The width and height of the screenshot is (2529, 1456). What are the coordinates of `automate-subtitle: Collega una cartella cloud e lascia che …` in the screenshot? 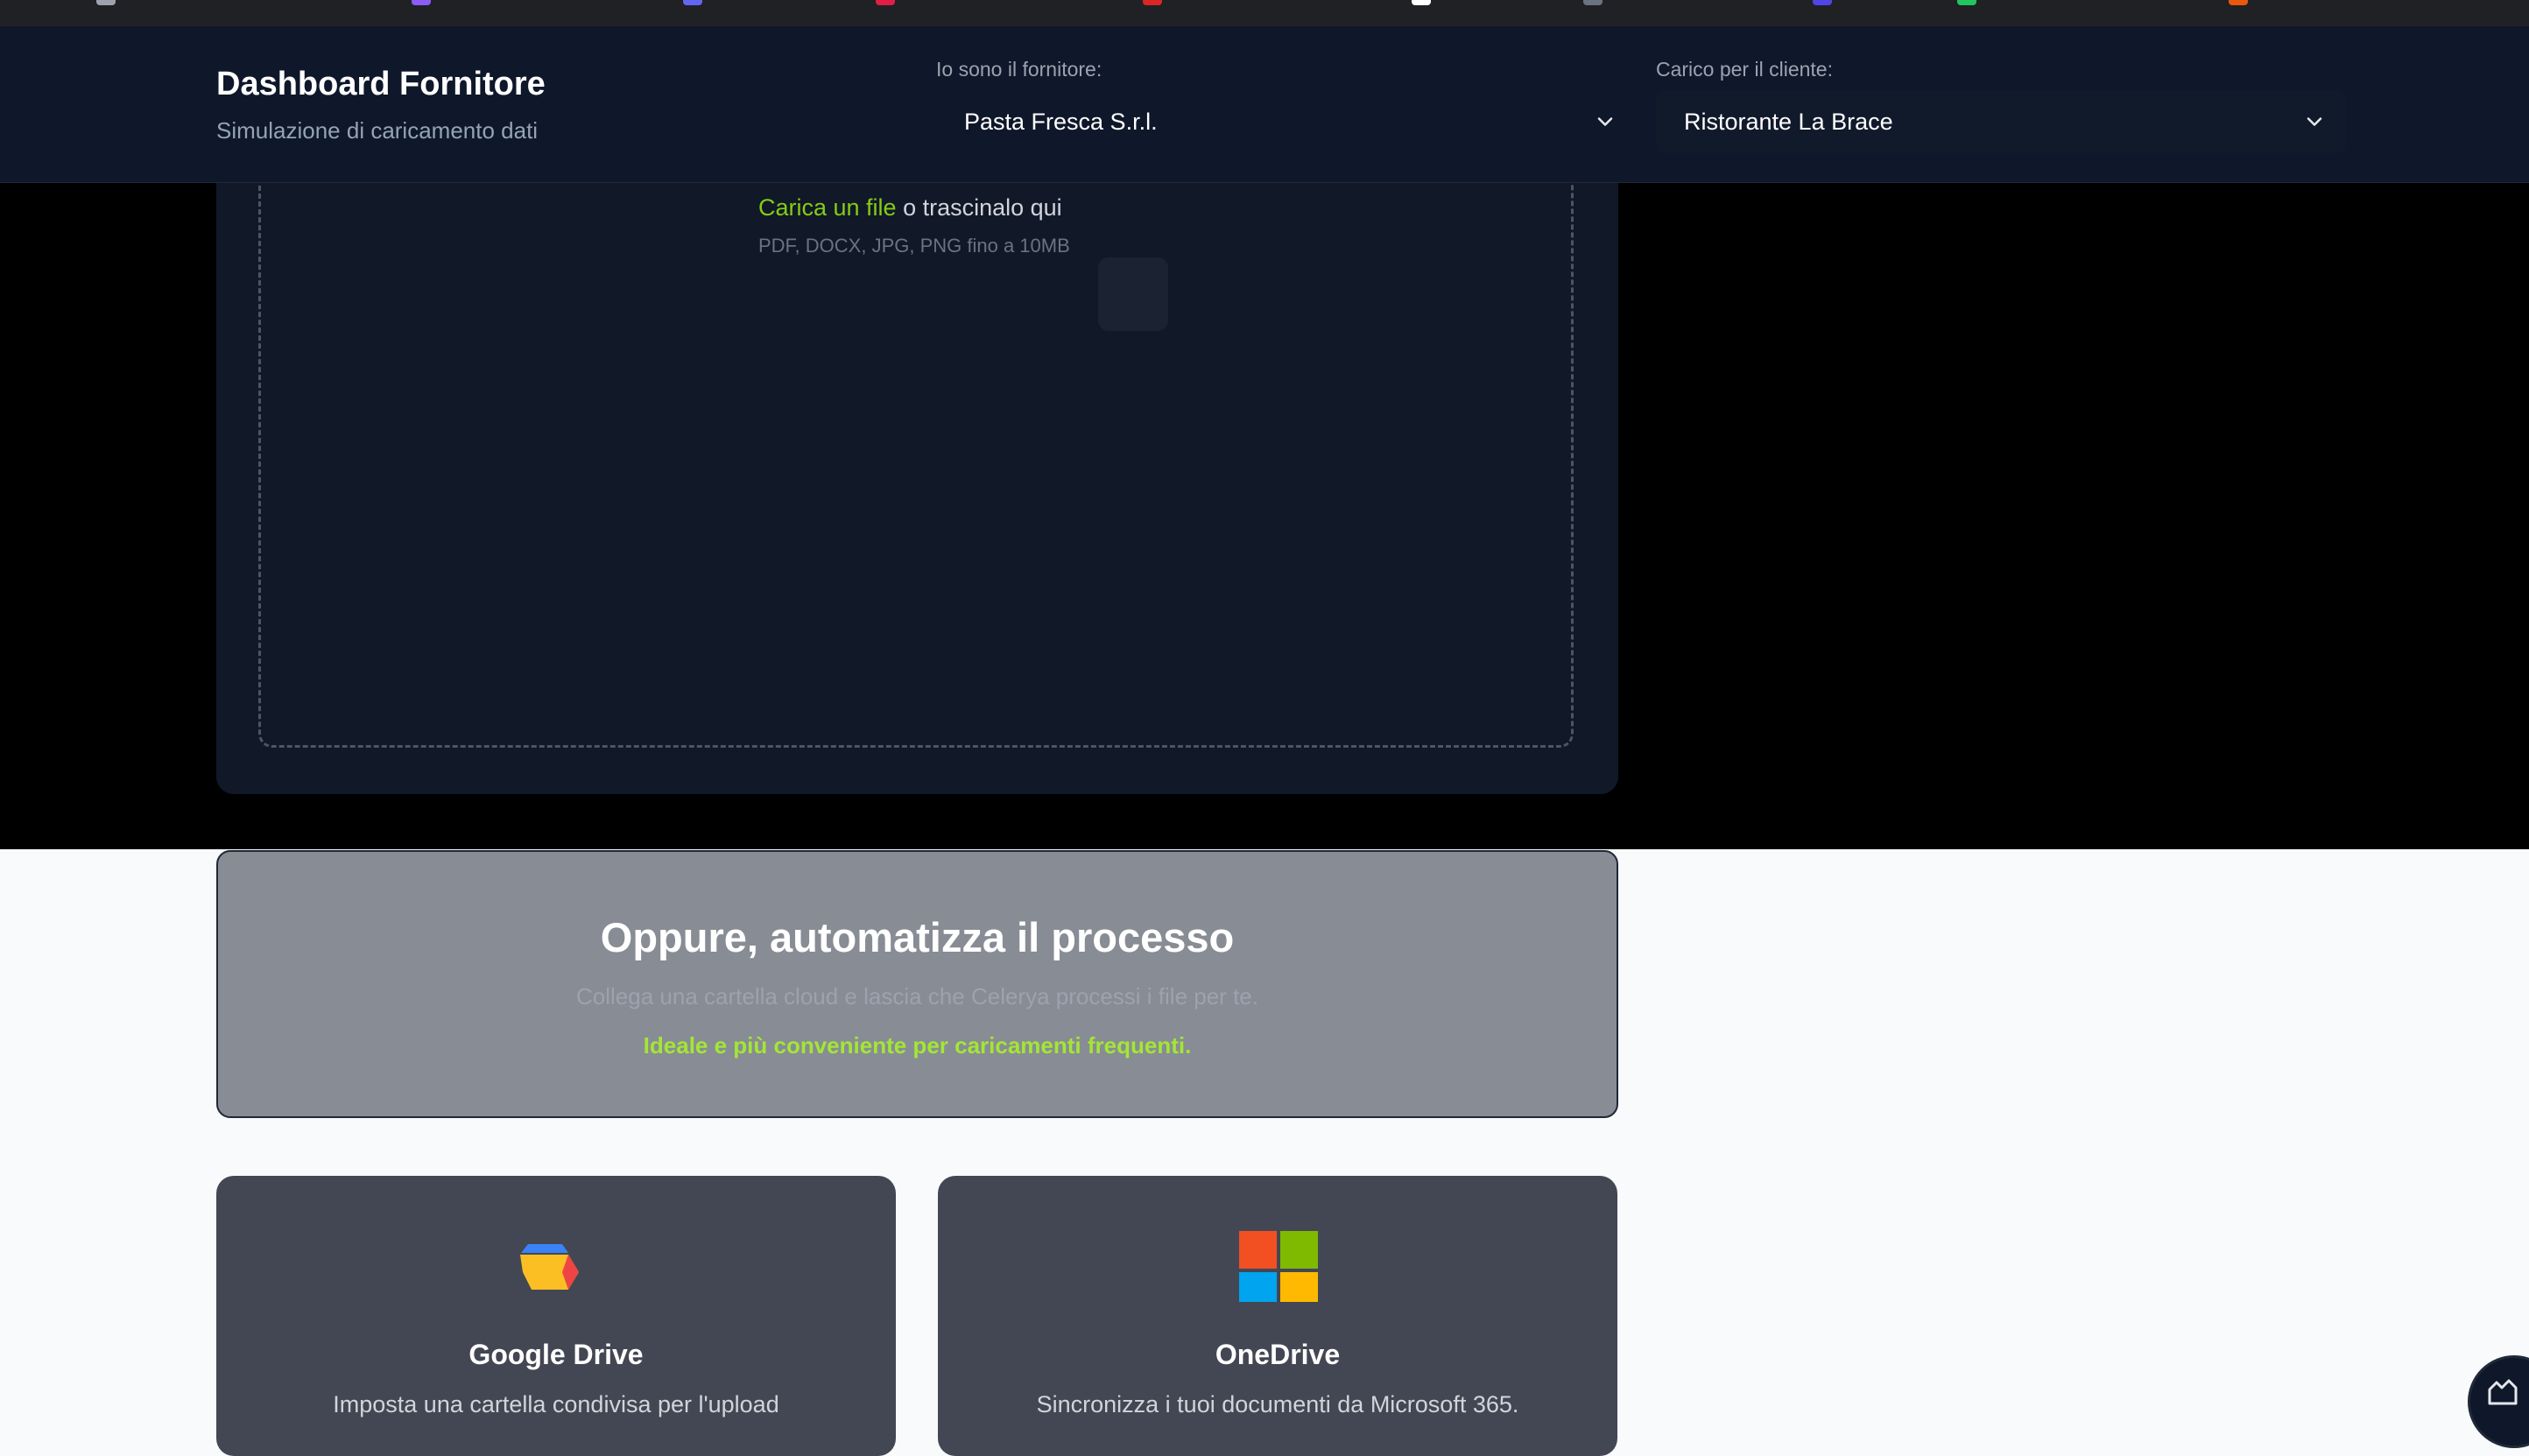 It's located at (917, 996).